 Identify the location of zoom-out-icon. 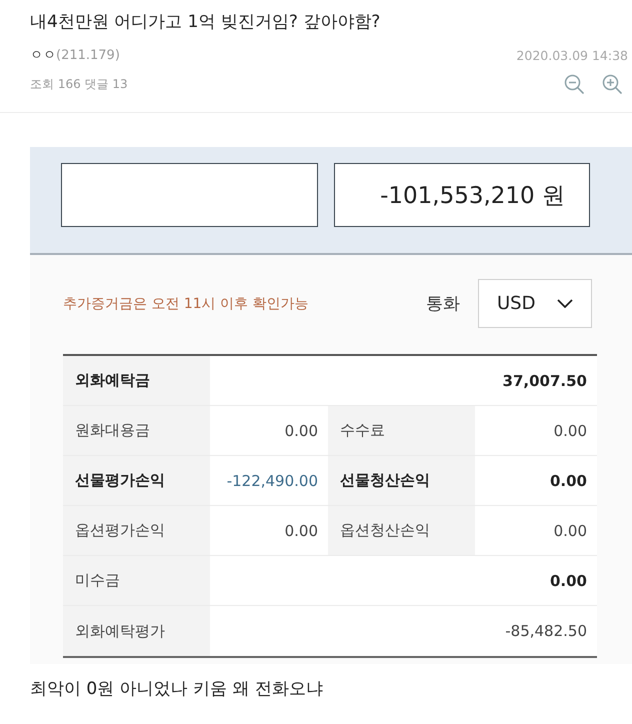
(574, 84).